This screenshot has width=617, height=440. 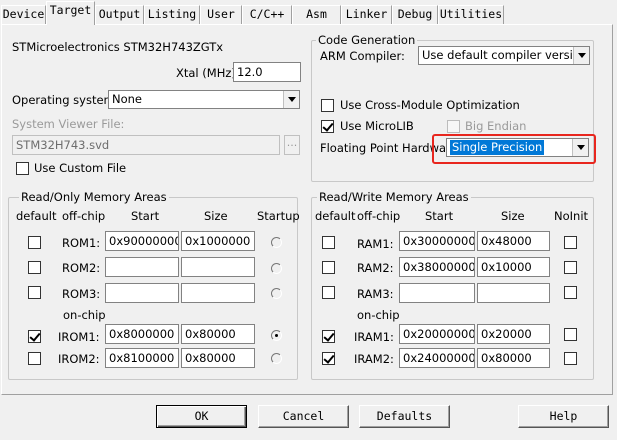 What do you see at coordinates (218, 358) in the screenshot?
I see `irom2-size-input: 0x80000` at bounding box center [218, 358].